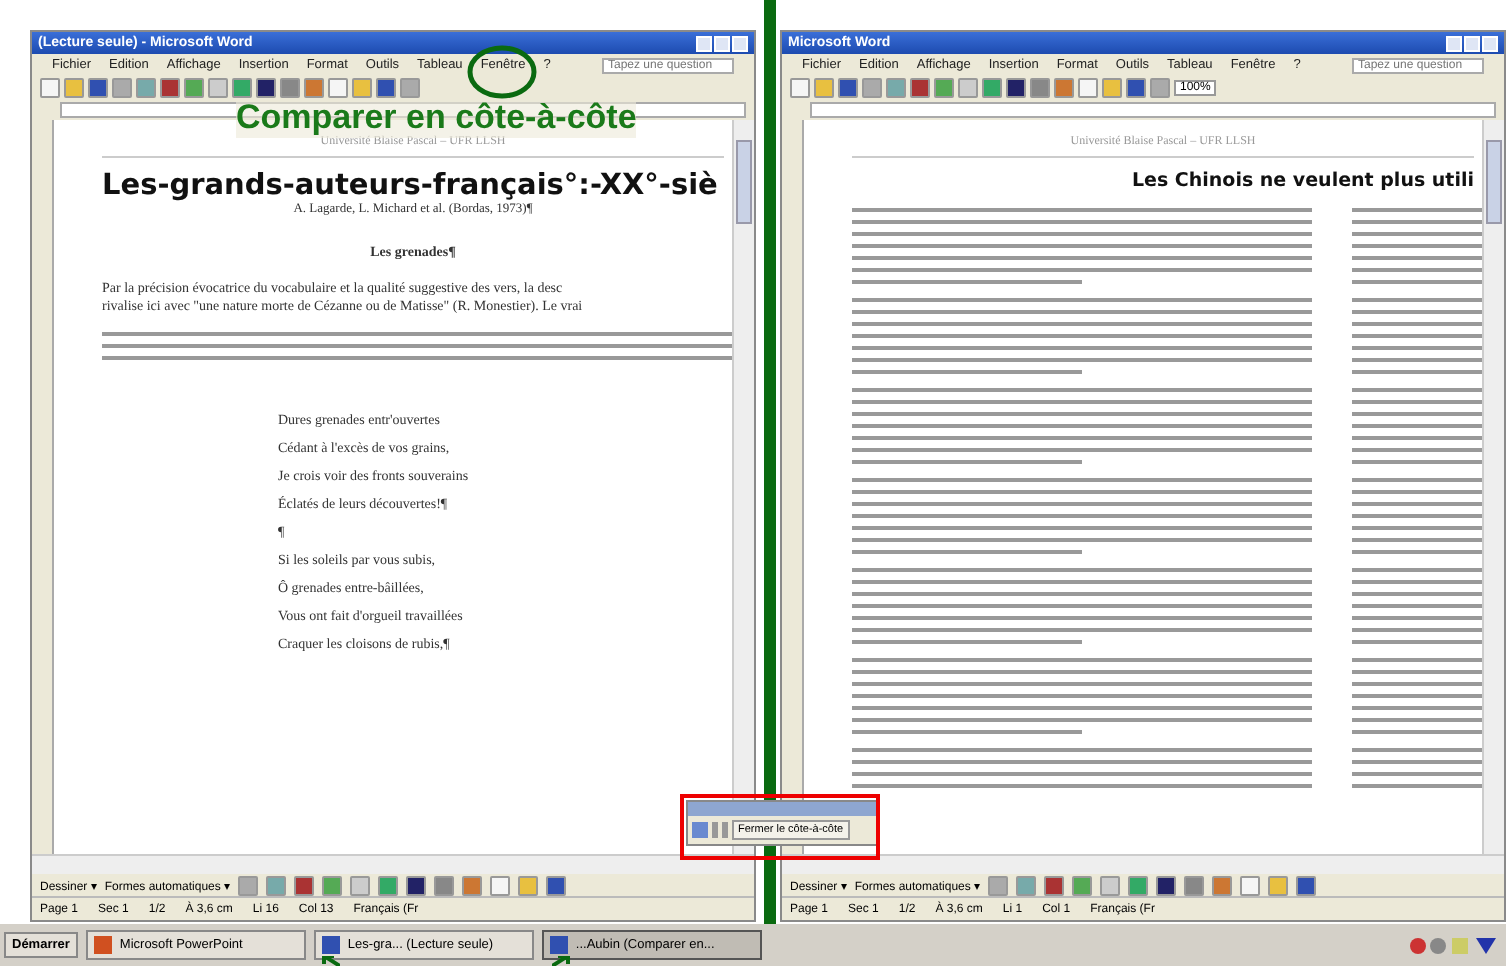  I want to click on document-title: Les-grands-auteurs-français°:-XX°-siè, so click(411, 186).